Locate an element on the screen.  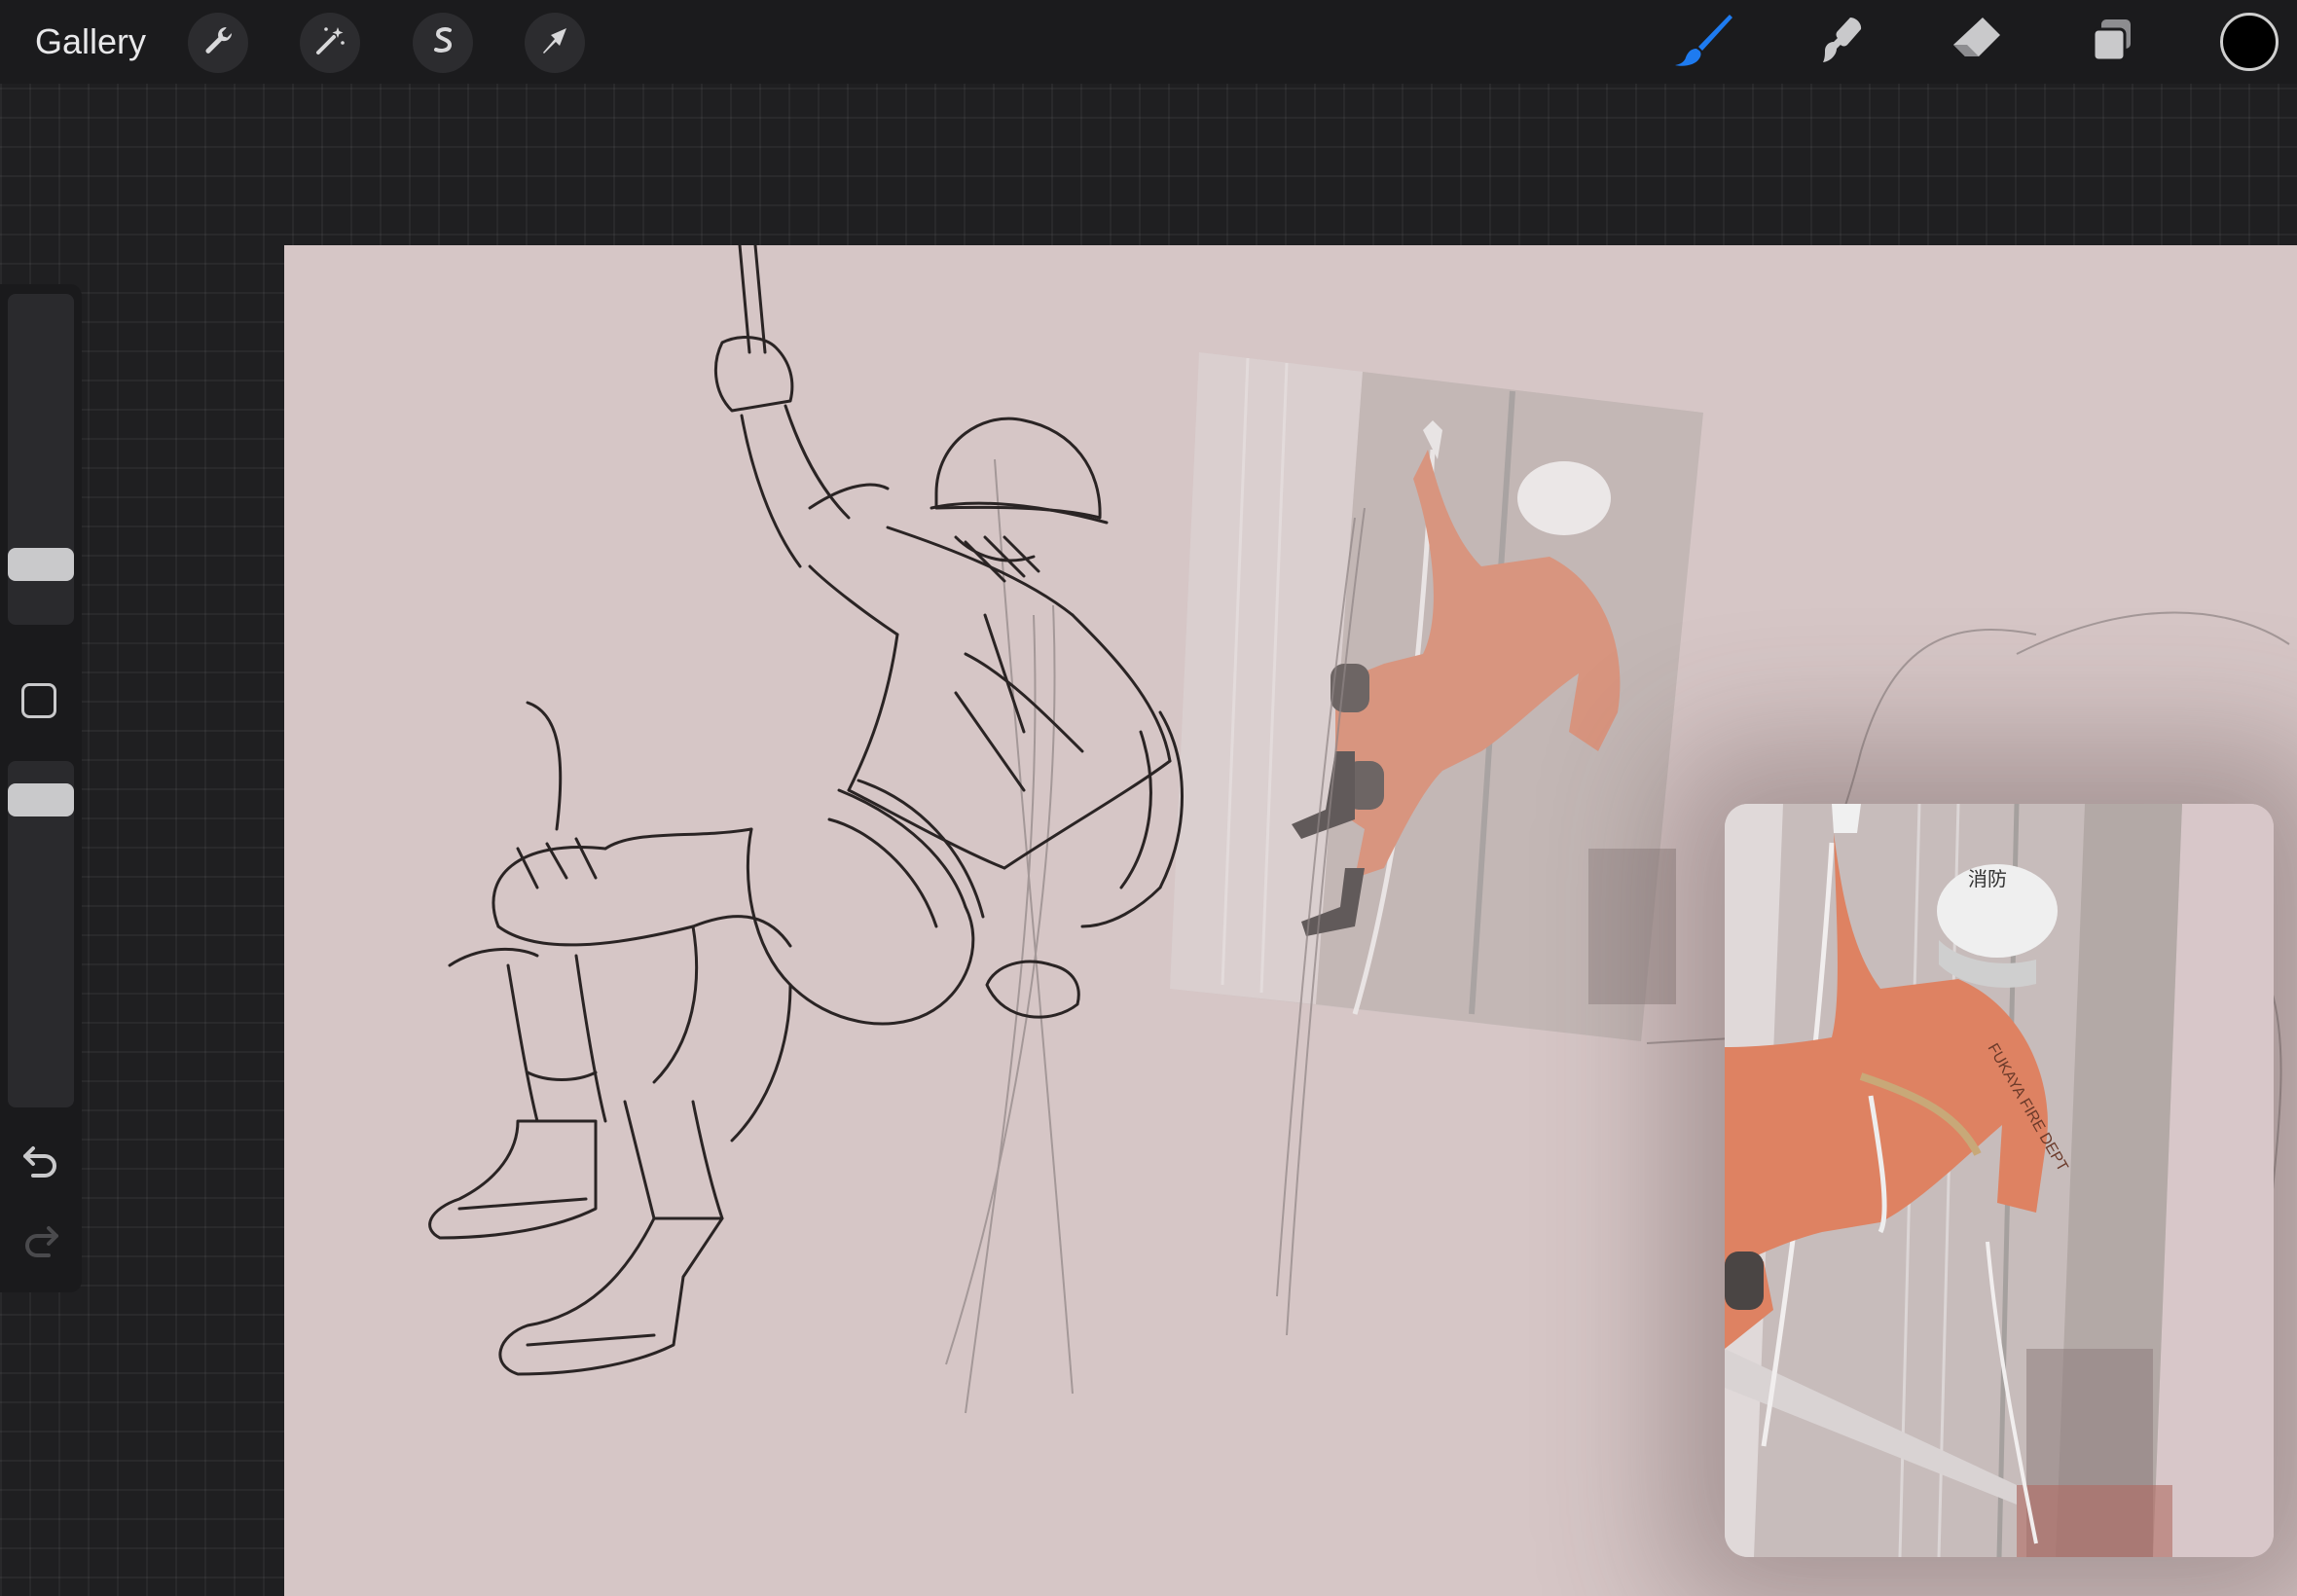
gallery-button: Gallery is located at coordinates (90, 42).